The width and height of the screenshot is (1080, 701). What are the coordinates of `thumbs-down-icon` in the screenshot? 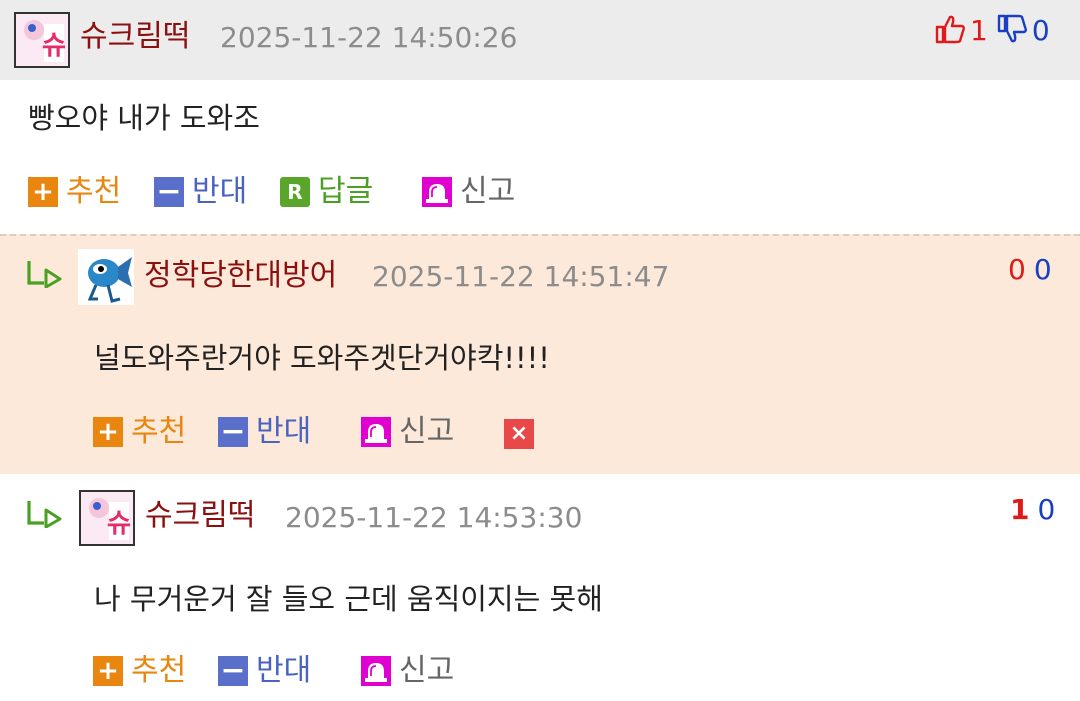 It's located at (1012, 31).